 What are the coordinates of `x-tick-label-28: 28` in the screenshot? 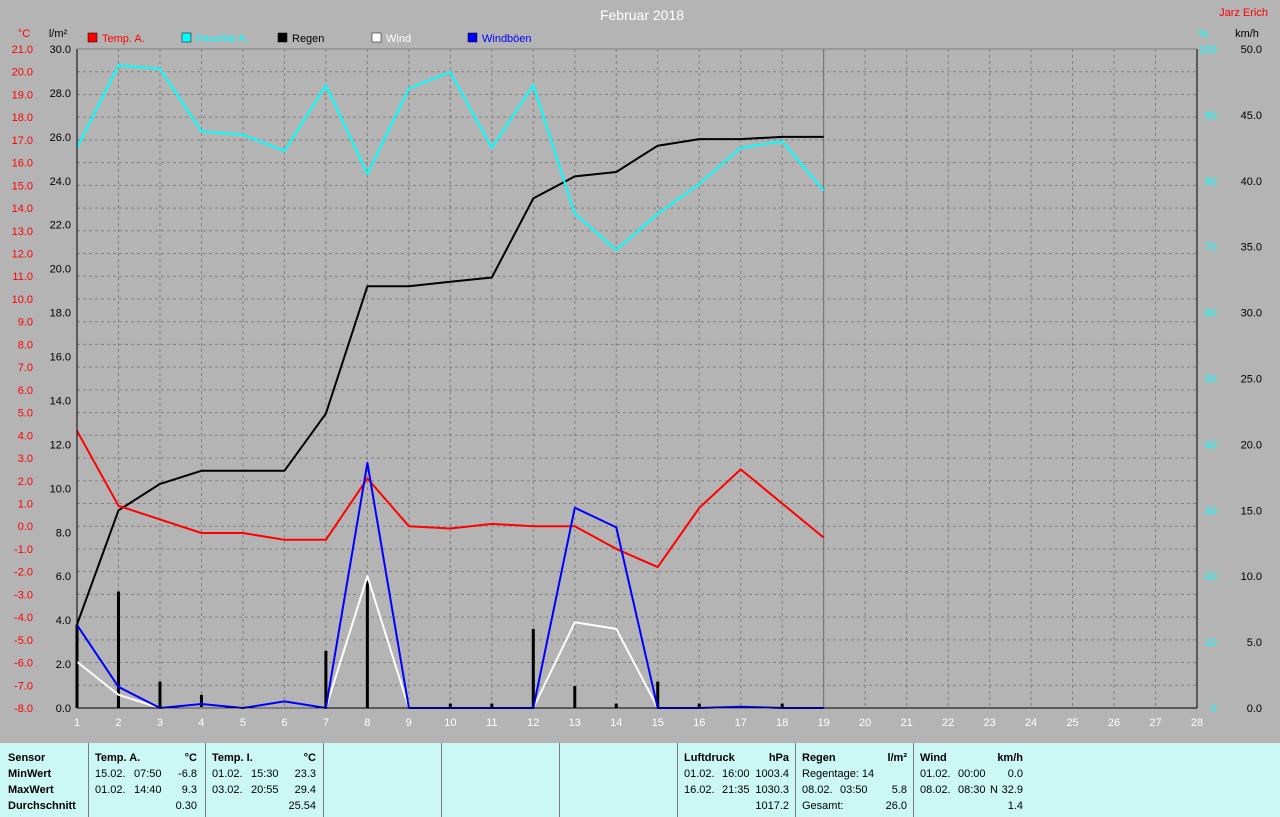 It's located at (1197, 723).